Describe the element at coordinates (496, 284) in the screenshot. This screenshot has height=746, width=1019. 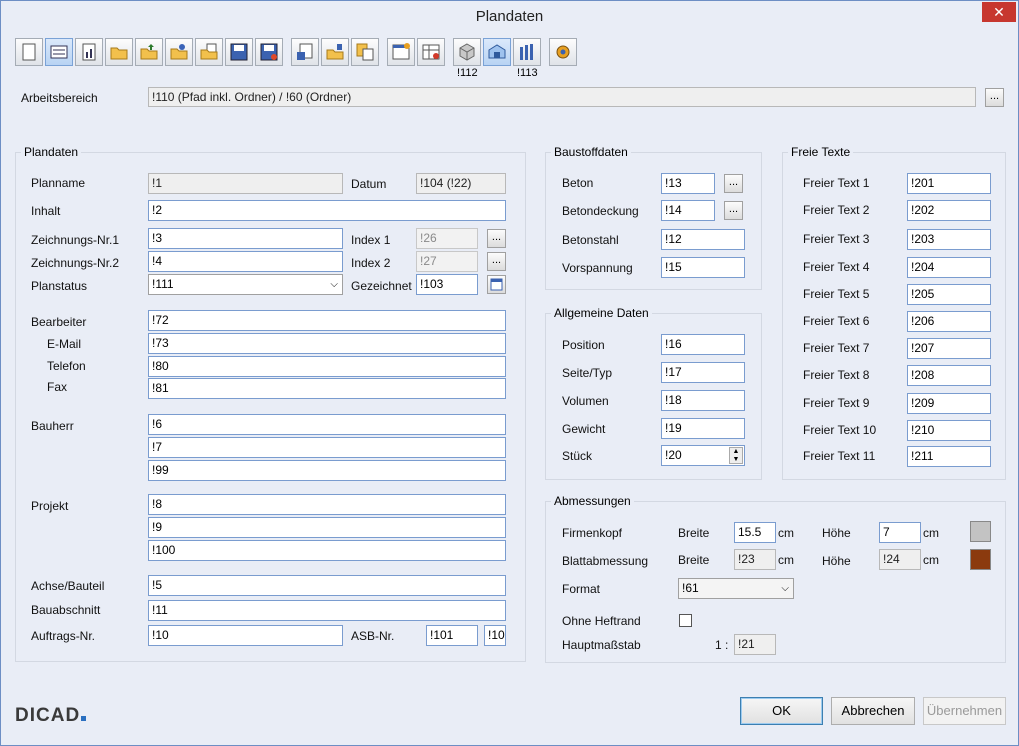
I see `calendar-icon` at that location.